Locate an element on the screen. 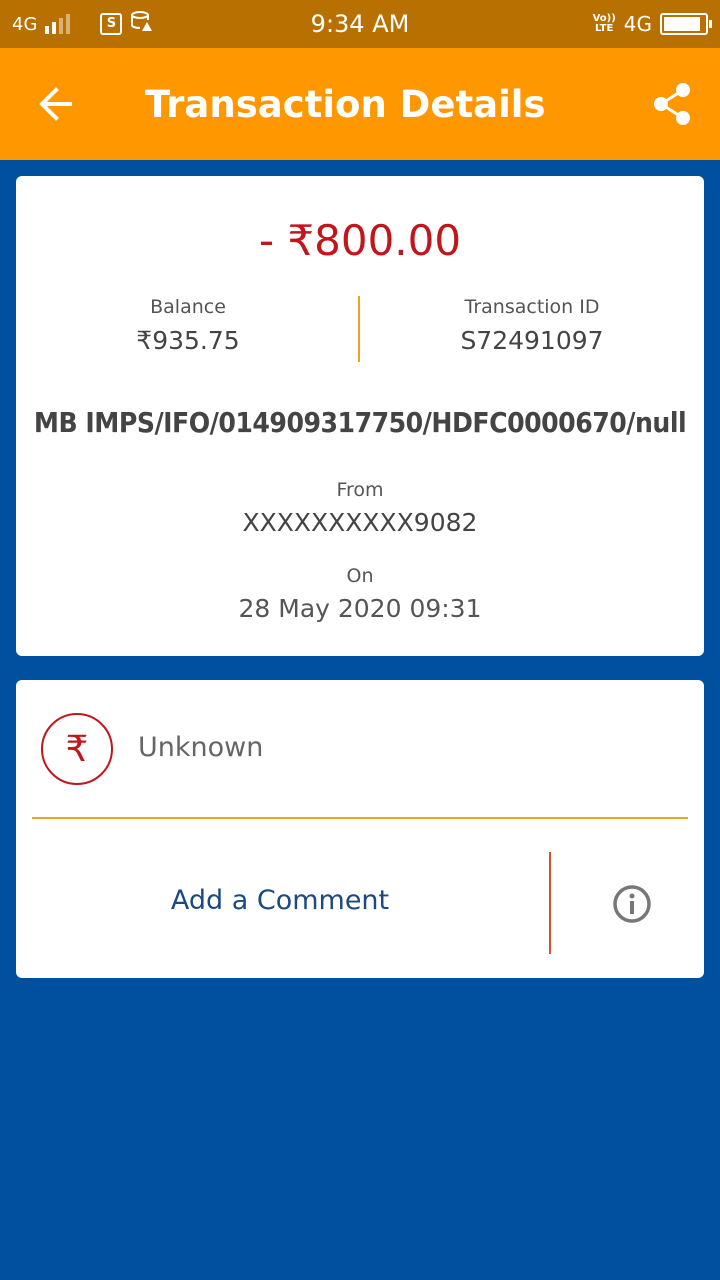  status-right: Vo)) LTE 4G is located at coordinates (652, 24).